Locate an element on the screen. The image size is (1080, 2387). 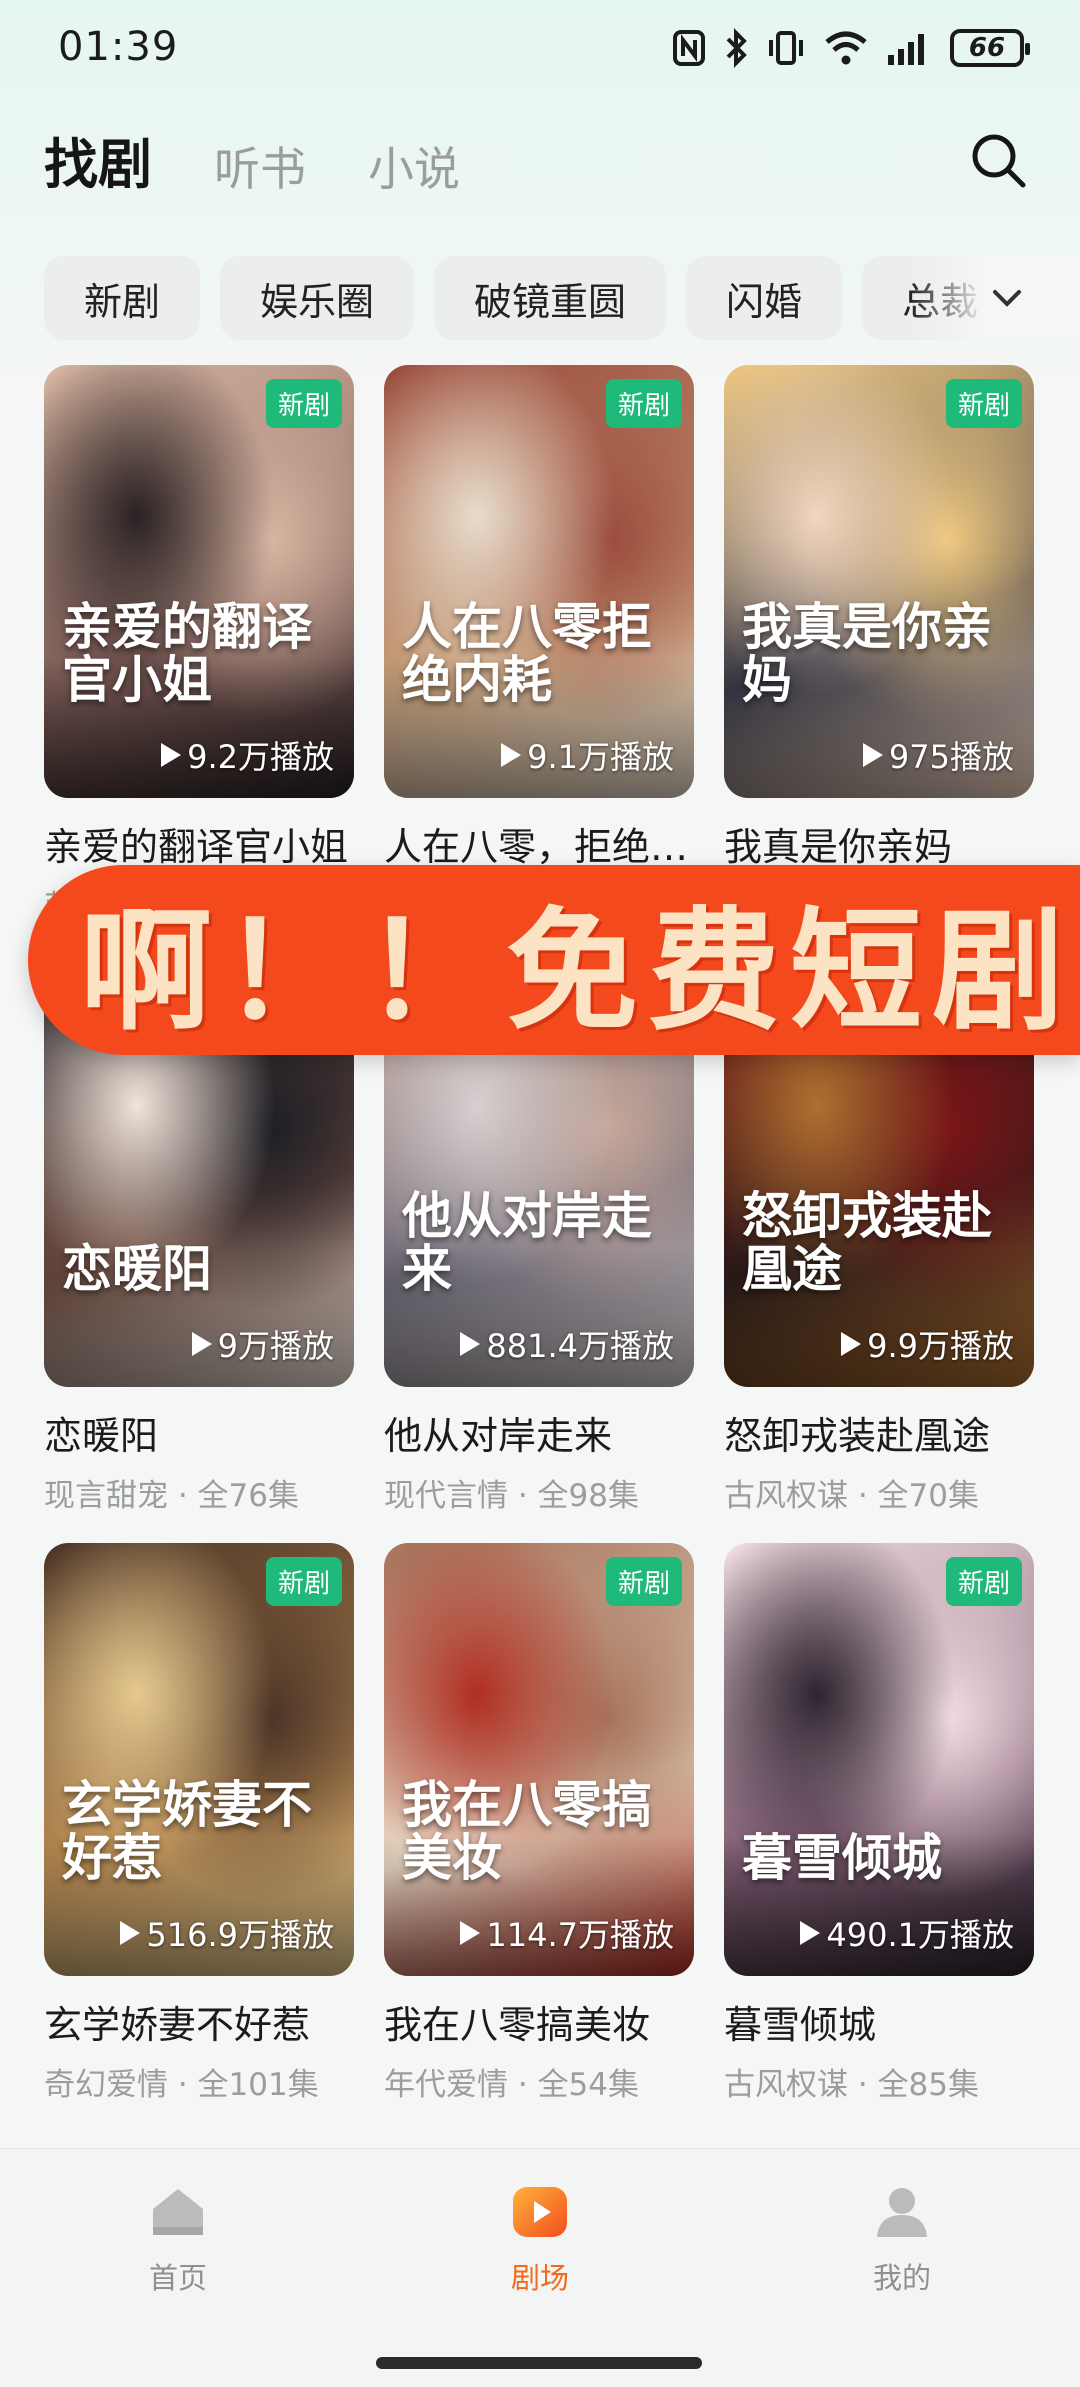
bluetooth-icon is located at coordinates (736, 48).